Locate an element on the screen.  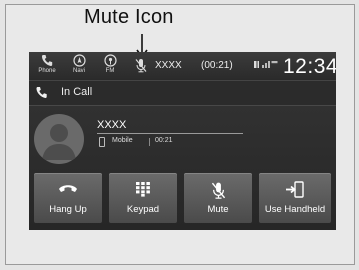
mobile-phone-icon is located at coordinates (102, 142).